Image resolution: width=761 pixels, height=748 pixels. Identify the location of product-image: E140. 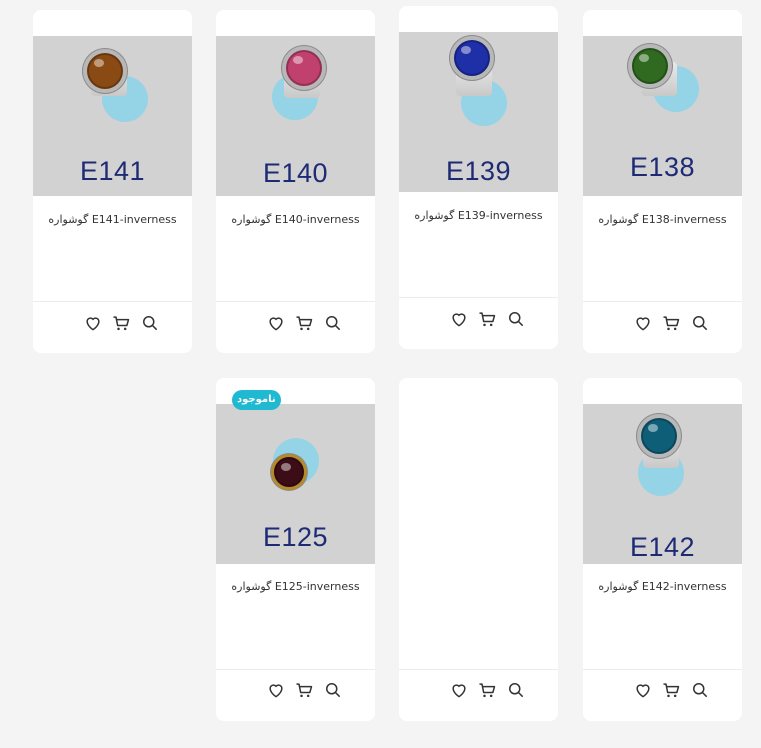
(295, 116).